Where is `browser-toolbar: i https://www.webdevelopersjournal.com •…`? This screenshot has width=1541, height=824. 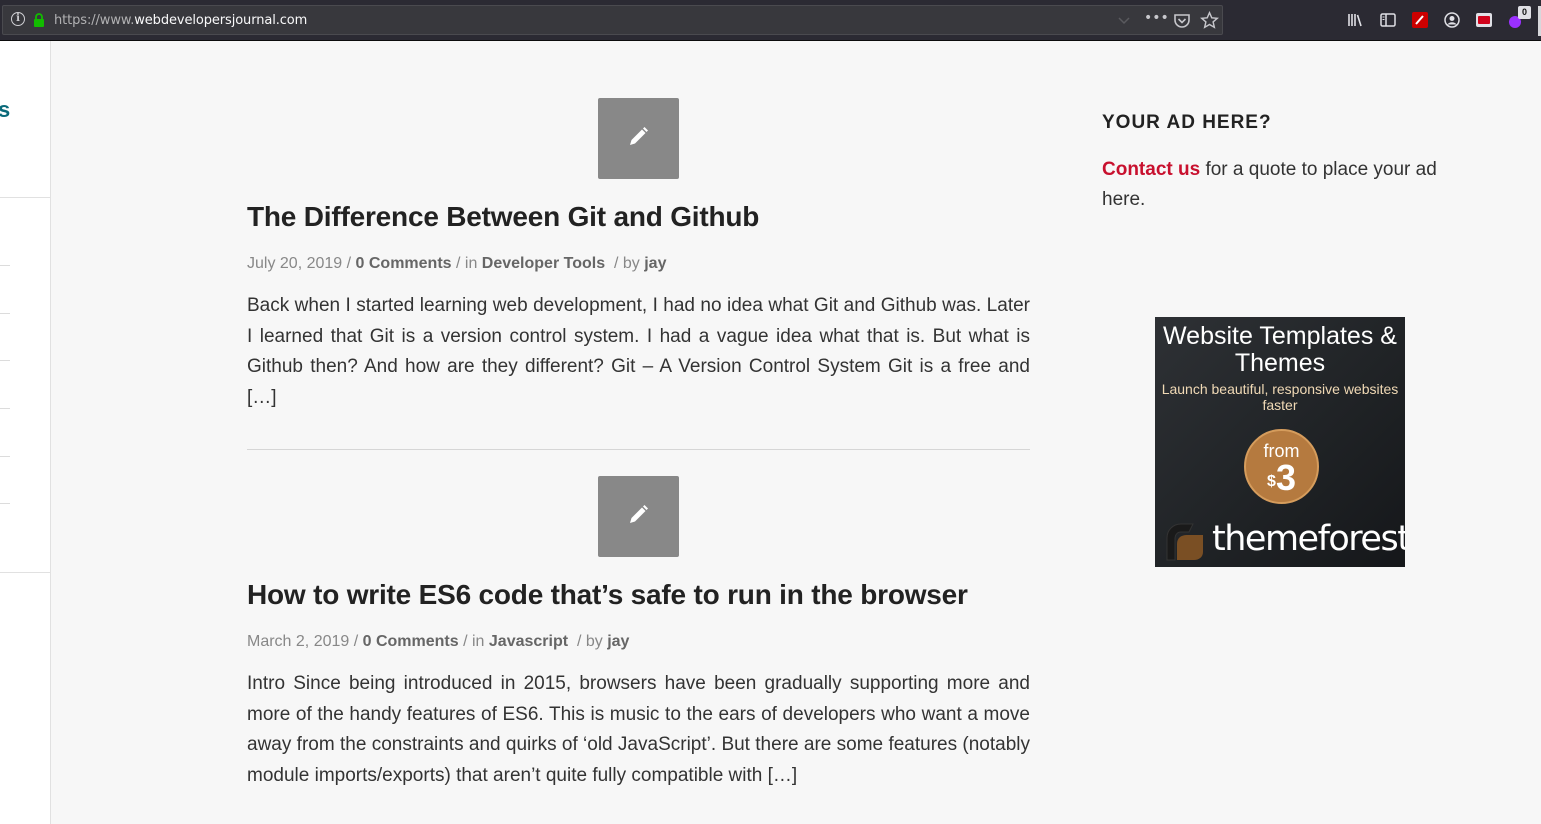
browser-toolbar: i https://www.webdevelopersjournal.com •… is located at coordinates (770, 20).